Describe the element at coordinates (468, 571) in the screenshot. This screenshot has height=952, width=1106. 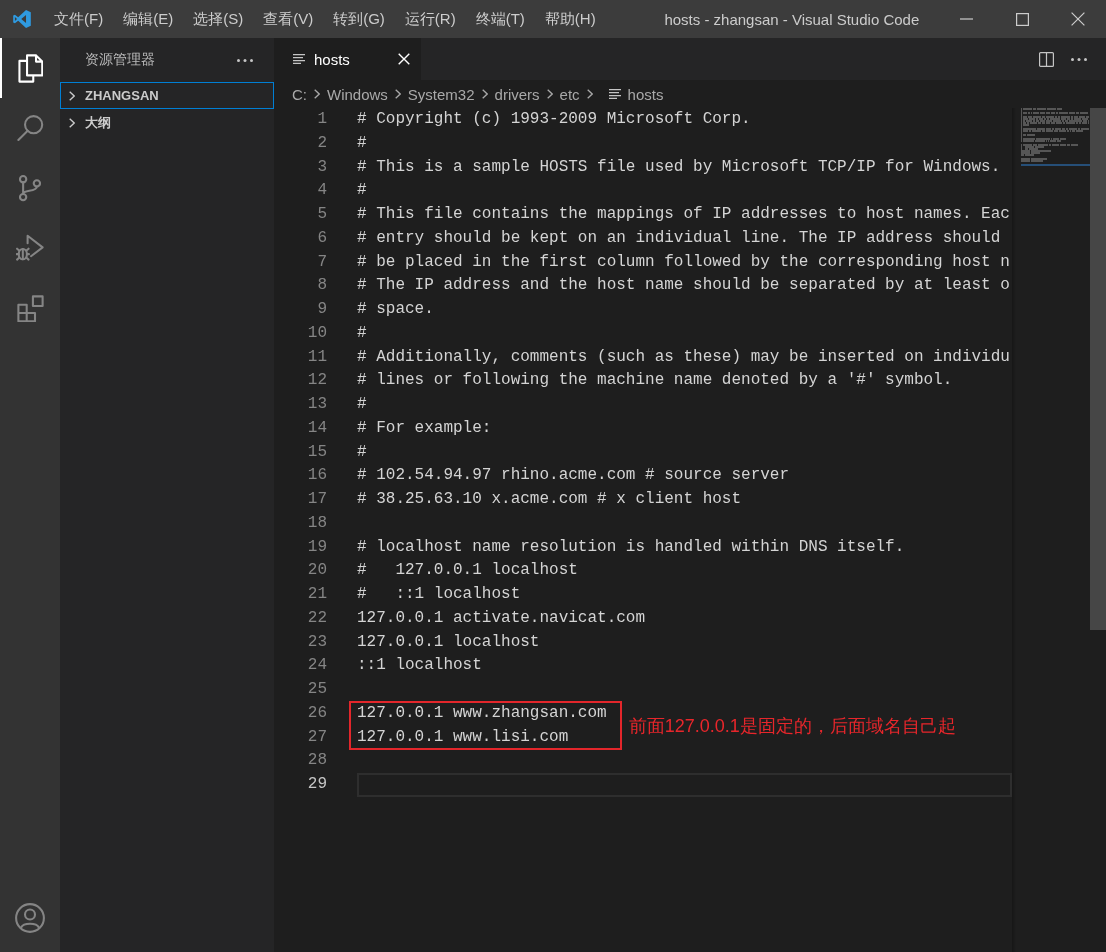
I see `code-line: # 127.0.0.1 localhost` at that location.